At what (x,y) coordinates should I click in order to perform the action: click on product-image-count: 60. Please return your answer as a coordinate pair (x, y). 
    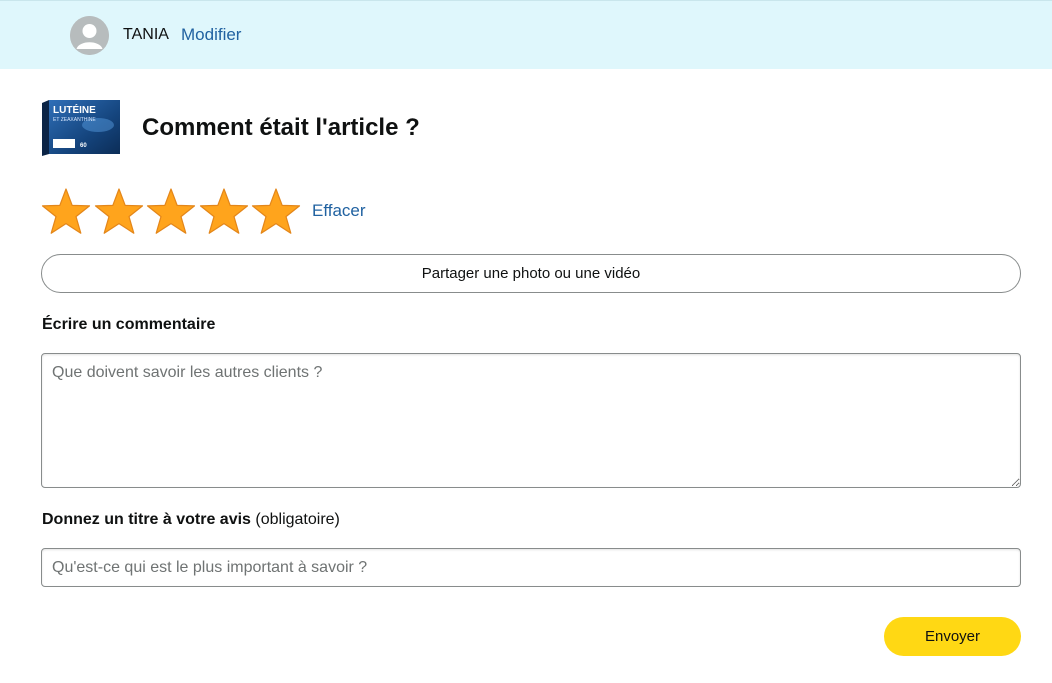
    Looking at the image, I should click on (83, 146).